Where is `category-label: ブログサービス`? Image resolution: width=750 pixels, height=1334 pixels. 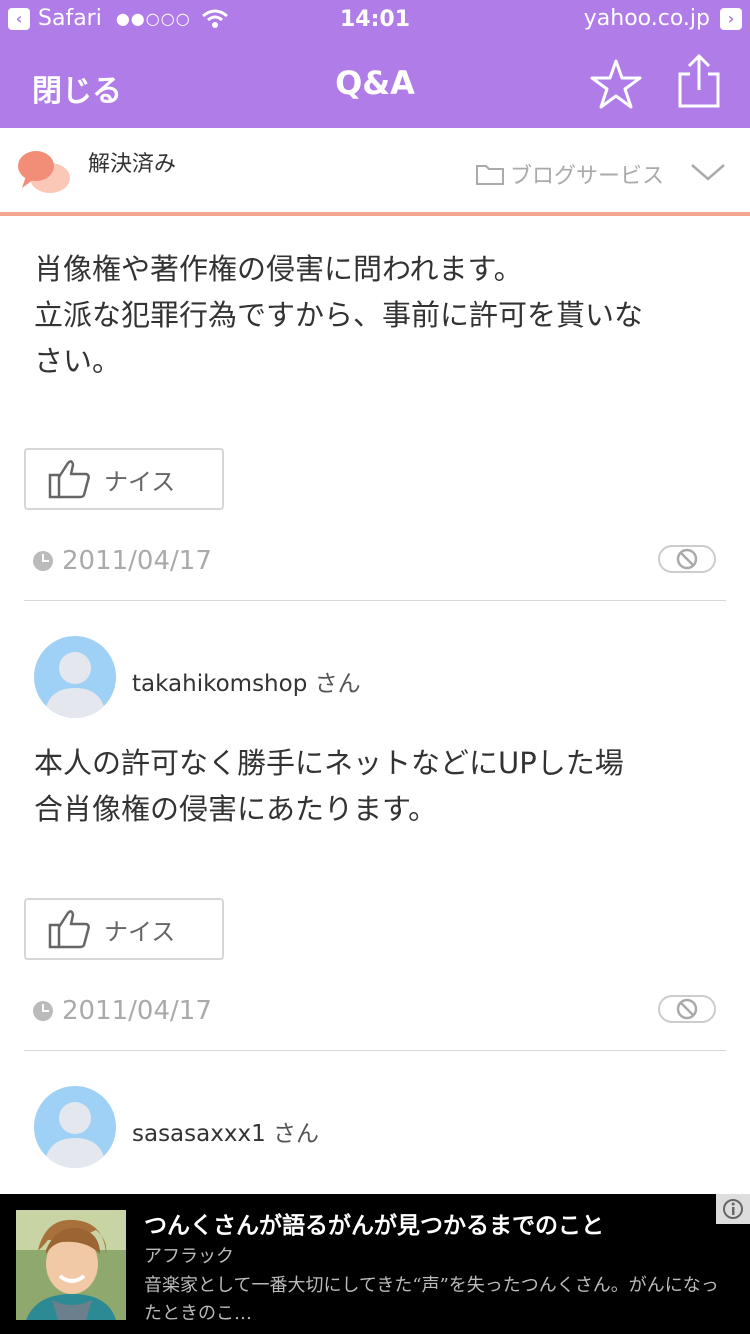
category-label: ブログサービス is located at coordinates (587, 174).